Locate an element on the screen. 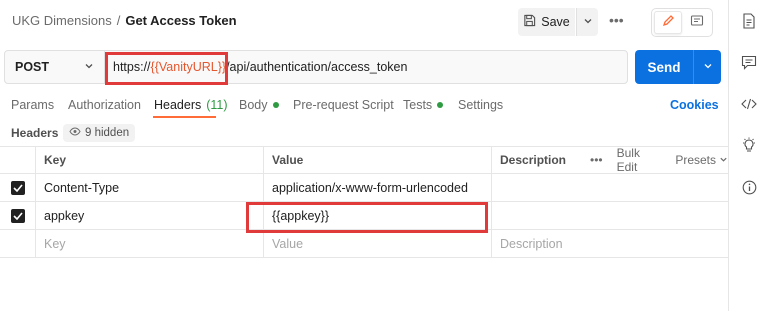  presets-dropdown: Presets is located at coordinates (701, 160).